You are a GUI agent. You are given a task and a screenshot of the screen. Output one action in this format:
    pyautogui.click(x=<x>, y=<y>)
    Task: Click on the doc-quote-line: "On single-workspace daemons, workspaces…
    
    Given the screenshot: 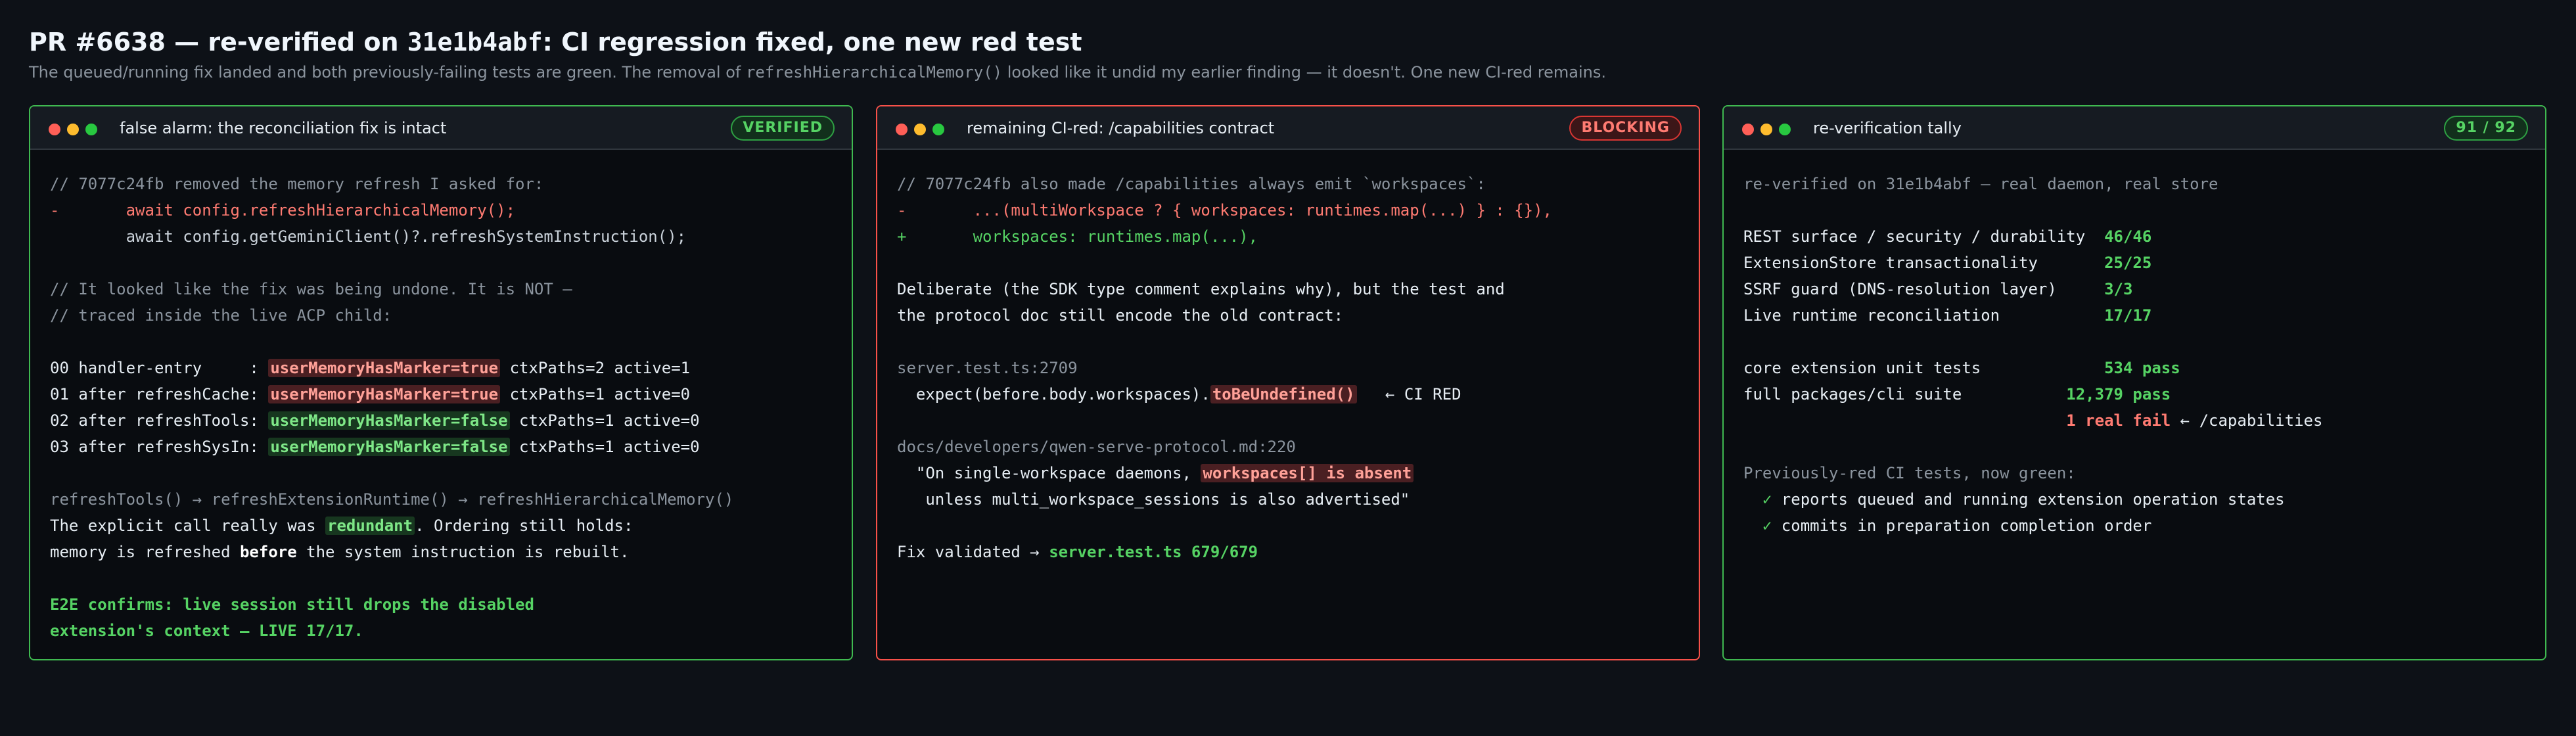 What is the action you would take?
    pyautogui.click(x=1292, y=473)
    